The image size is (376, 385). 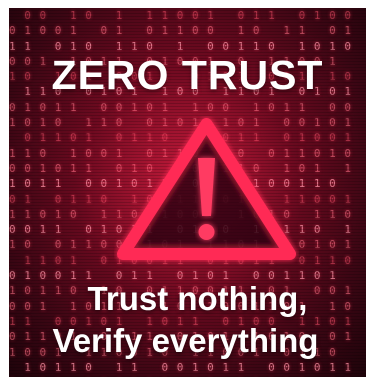 I want to click on binary-row: 1 0 1 1 0 1 1 0 0 1 0 1 1 0 0 1 0 1 1, so click(x=181, y=367).